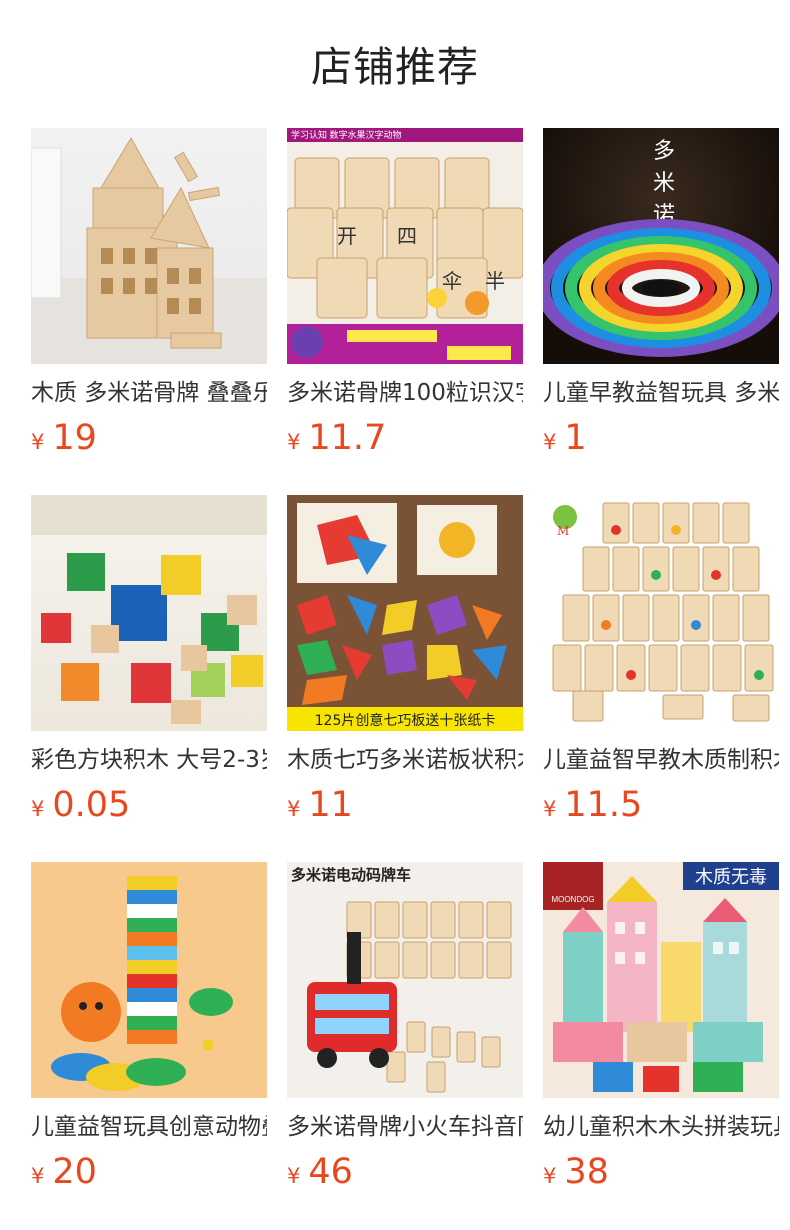 This screenshot has width=790, height=1230. What do you see at coordinates (405, 613) in the screenshot?
I see `product-image: 125片创意七巧板送十张纸卡` at bounding box center [405, 613].